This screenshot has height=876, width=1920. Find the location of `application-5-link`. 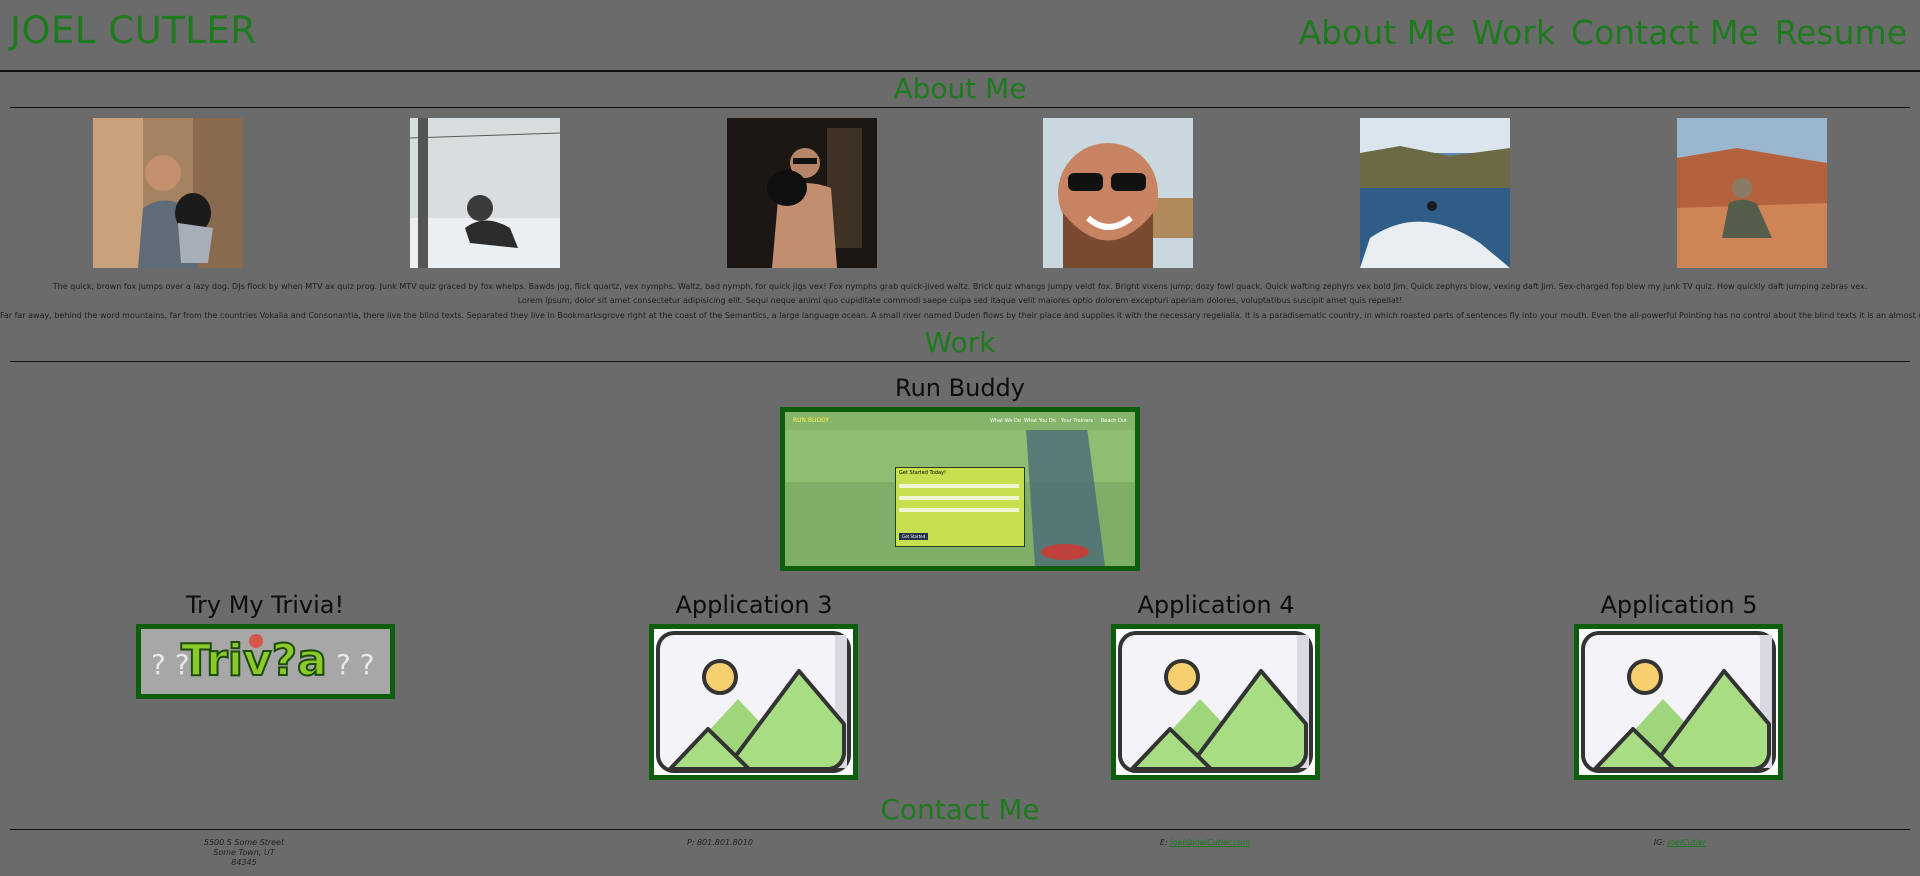

application-5-link is located at coordinates (1678, 702).